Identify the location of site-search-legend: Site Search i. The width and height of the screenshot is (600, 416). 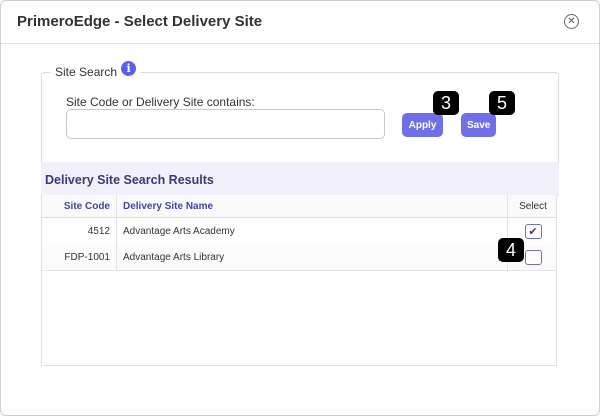
(96, 70).